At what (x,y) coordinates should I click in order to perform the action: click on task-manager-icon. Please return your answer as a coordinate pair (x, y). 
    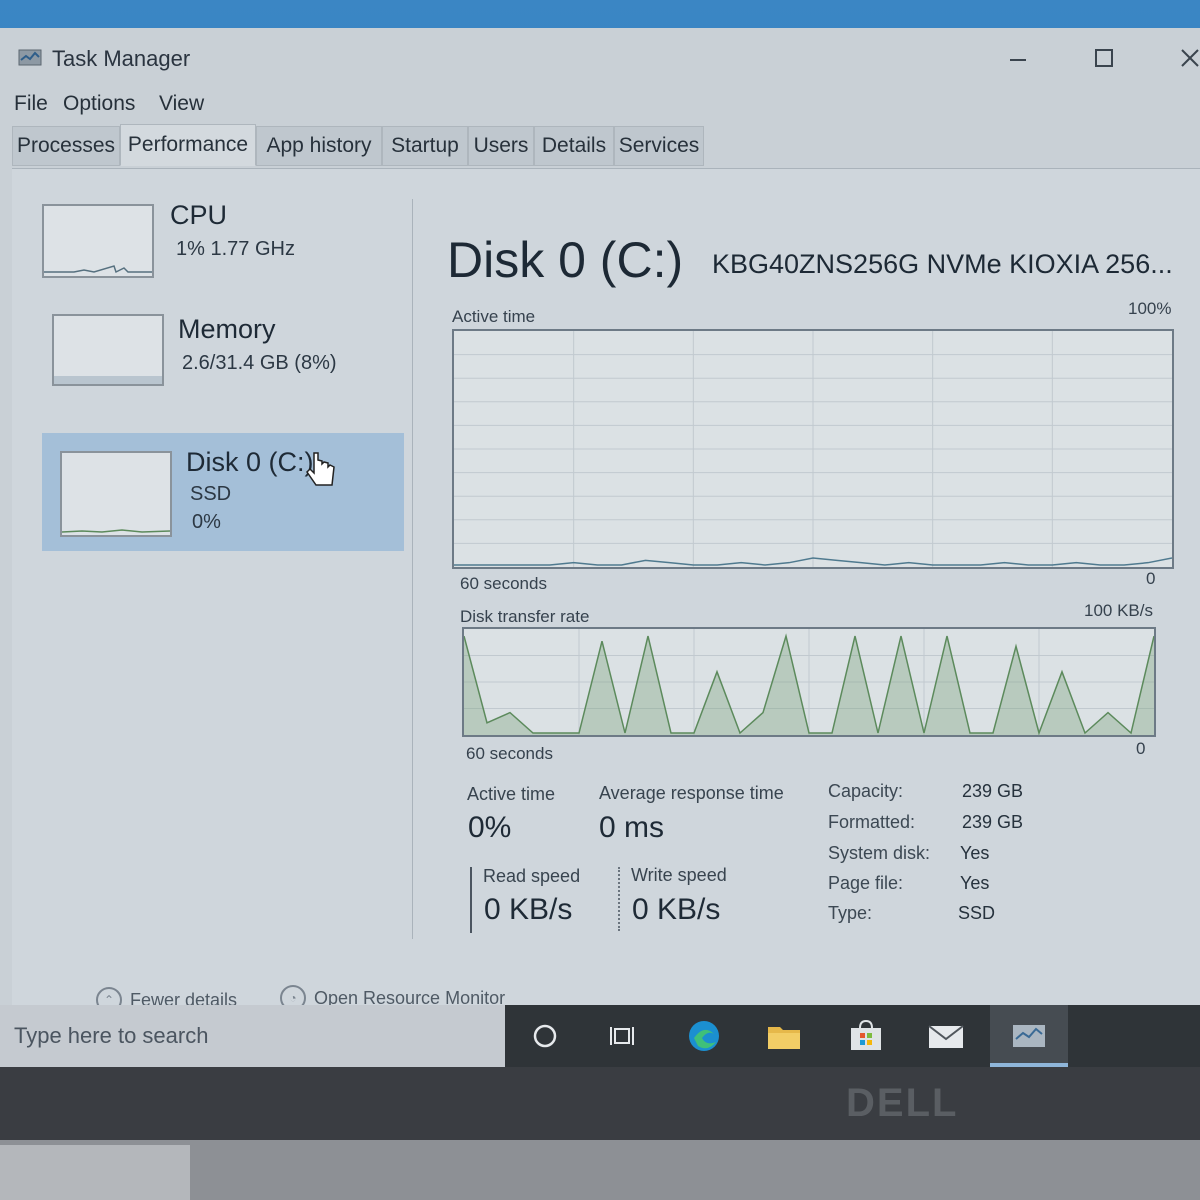
    Looking at the image, I should click on (30, 57).